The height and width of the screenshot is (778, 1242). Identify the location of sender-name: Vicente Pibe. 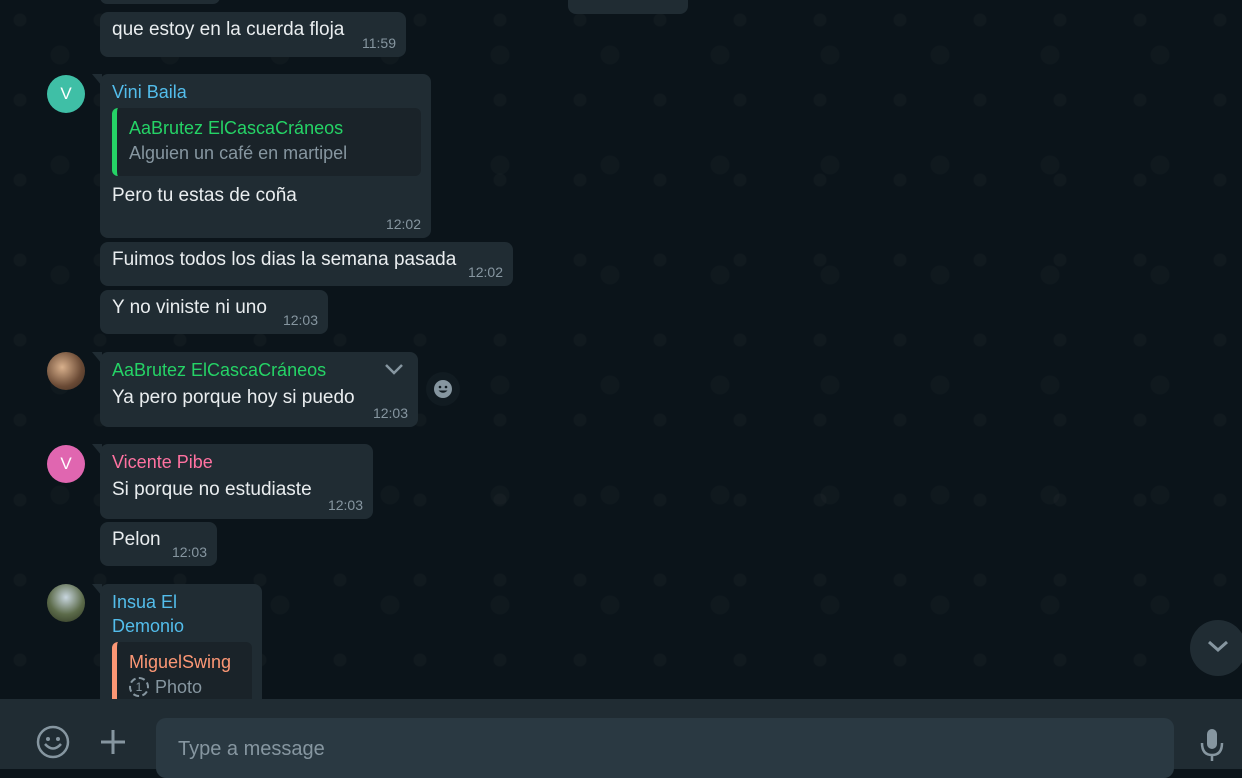
(237, 462).